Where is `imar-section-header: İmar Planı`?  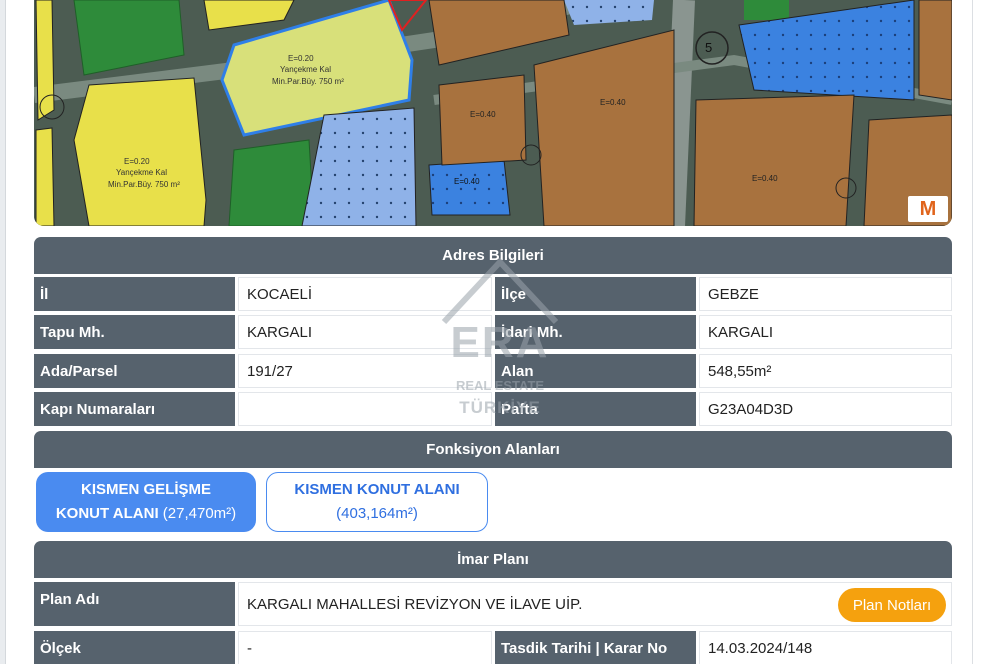 imar-section-header: İmar Planı is located at coordinates (493, 559).